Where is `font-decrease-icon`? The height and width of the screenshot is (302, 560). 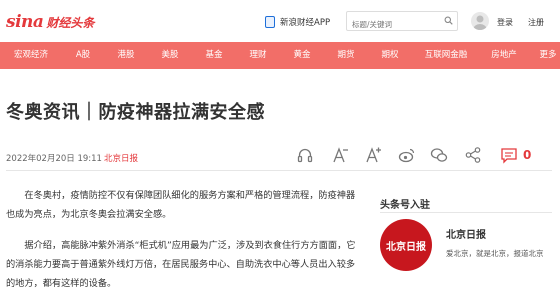 font-decrease-icon is located at coordinates (340, 155).